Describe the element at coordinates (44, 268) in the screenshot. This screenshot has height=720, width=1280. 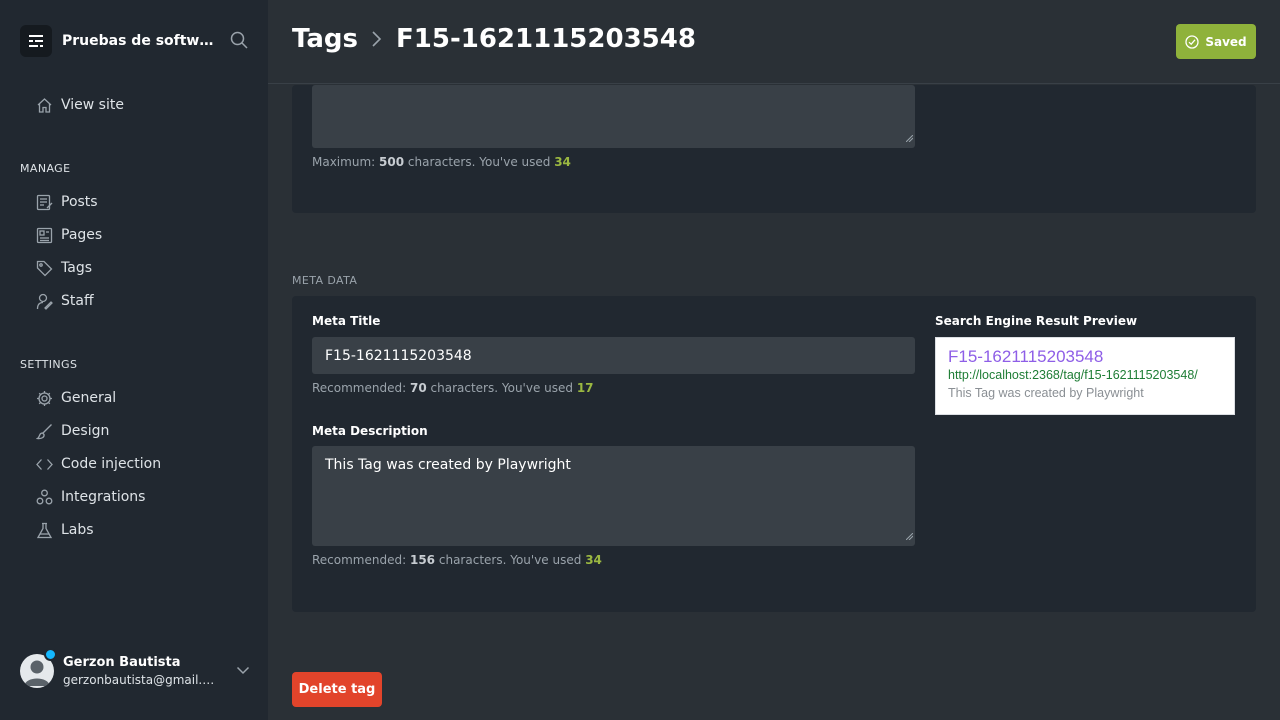
I see `tag-icon` at that location.